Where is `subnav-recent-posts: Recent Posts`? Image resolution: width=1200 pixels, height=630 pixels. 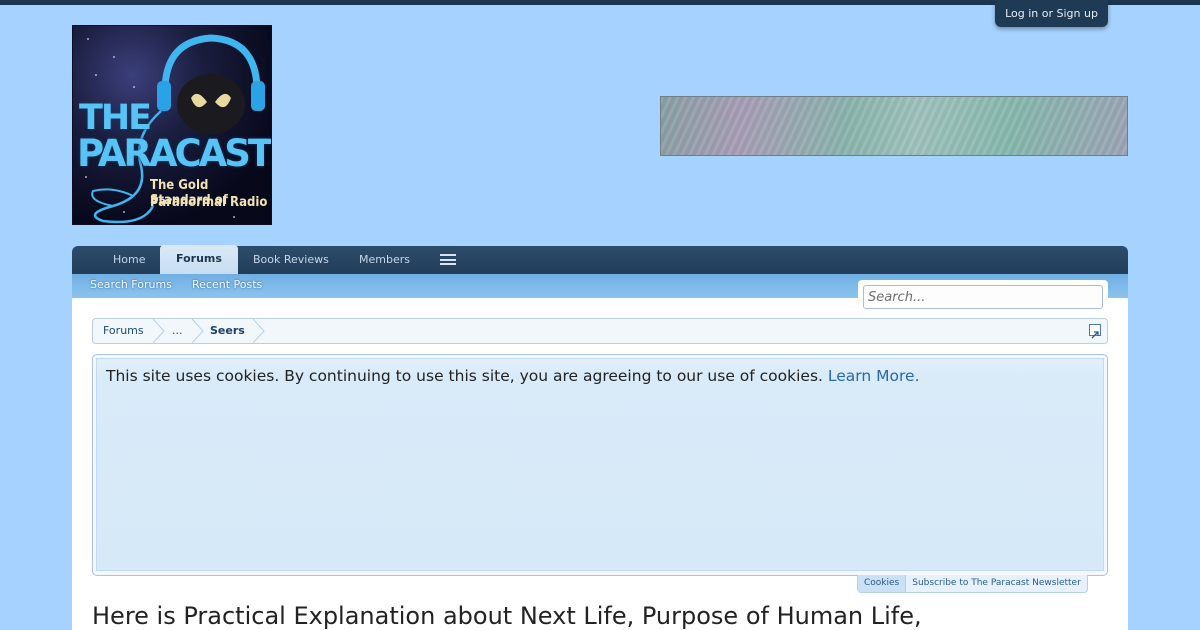 subnav-recent-posts: Recent Posts is located at coordinates (227, 284).